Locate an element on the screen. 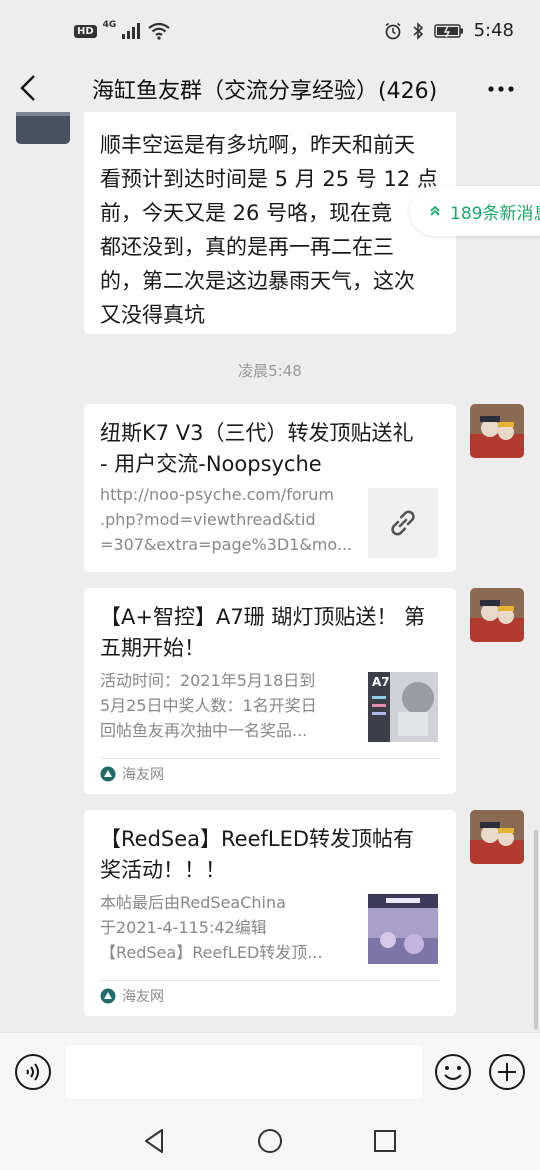  card-2-divider is located at coordinates (270, 758).